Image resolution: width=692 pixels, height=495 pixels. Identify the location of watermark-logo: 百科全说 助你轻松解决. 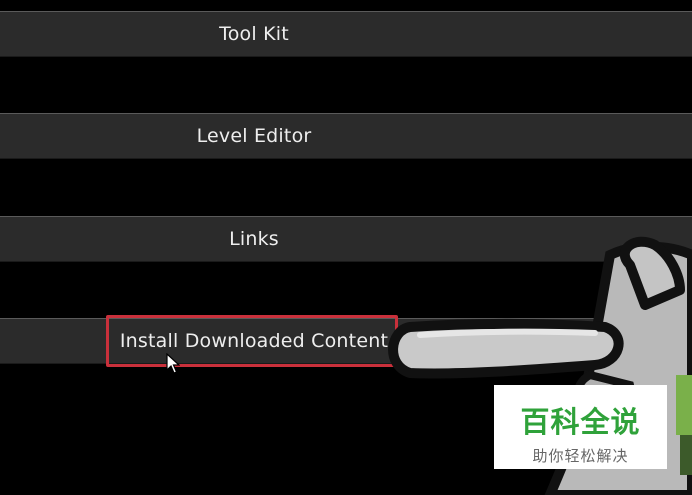
(580, 427).